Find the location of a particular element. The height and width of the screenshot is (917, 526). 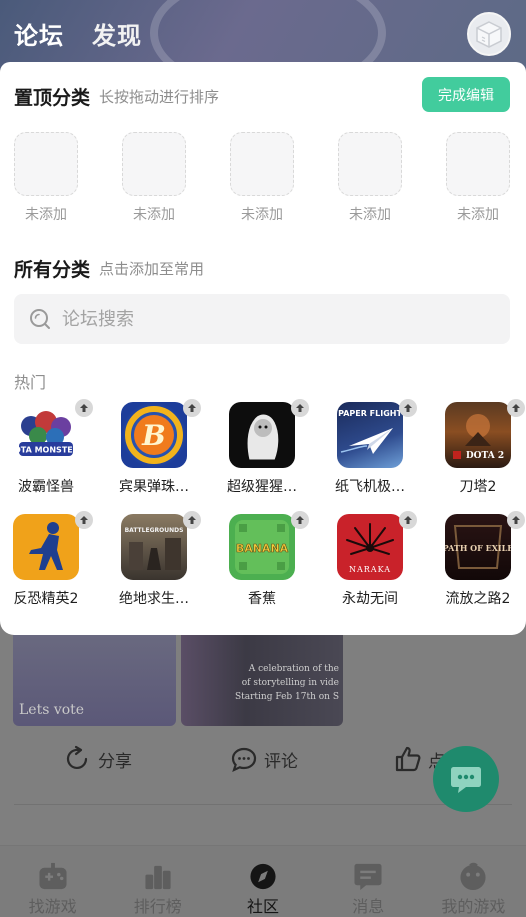

path-of-exile-icon: PATH OF EXILE is located at coordinates (478, 547).